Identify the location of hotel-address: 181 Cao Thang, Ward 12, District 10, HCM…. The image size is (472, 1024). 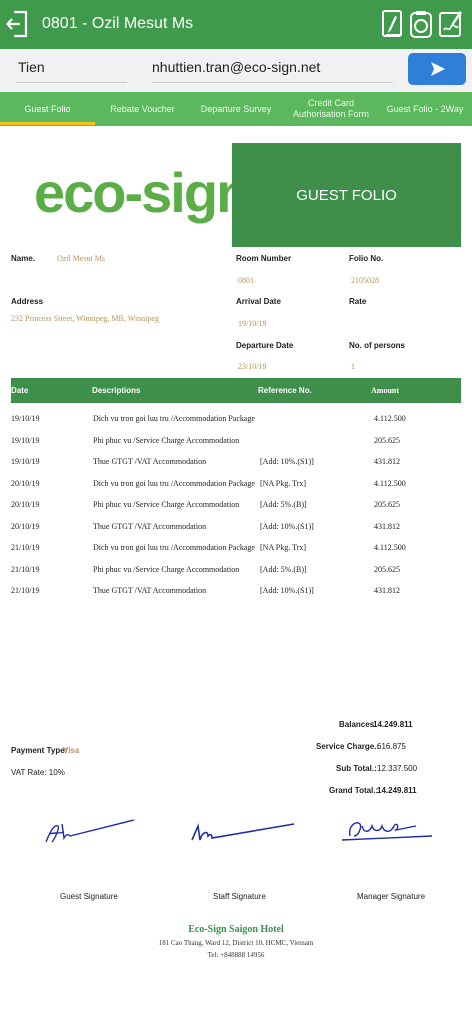
(236, 943).